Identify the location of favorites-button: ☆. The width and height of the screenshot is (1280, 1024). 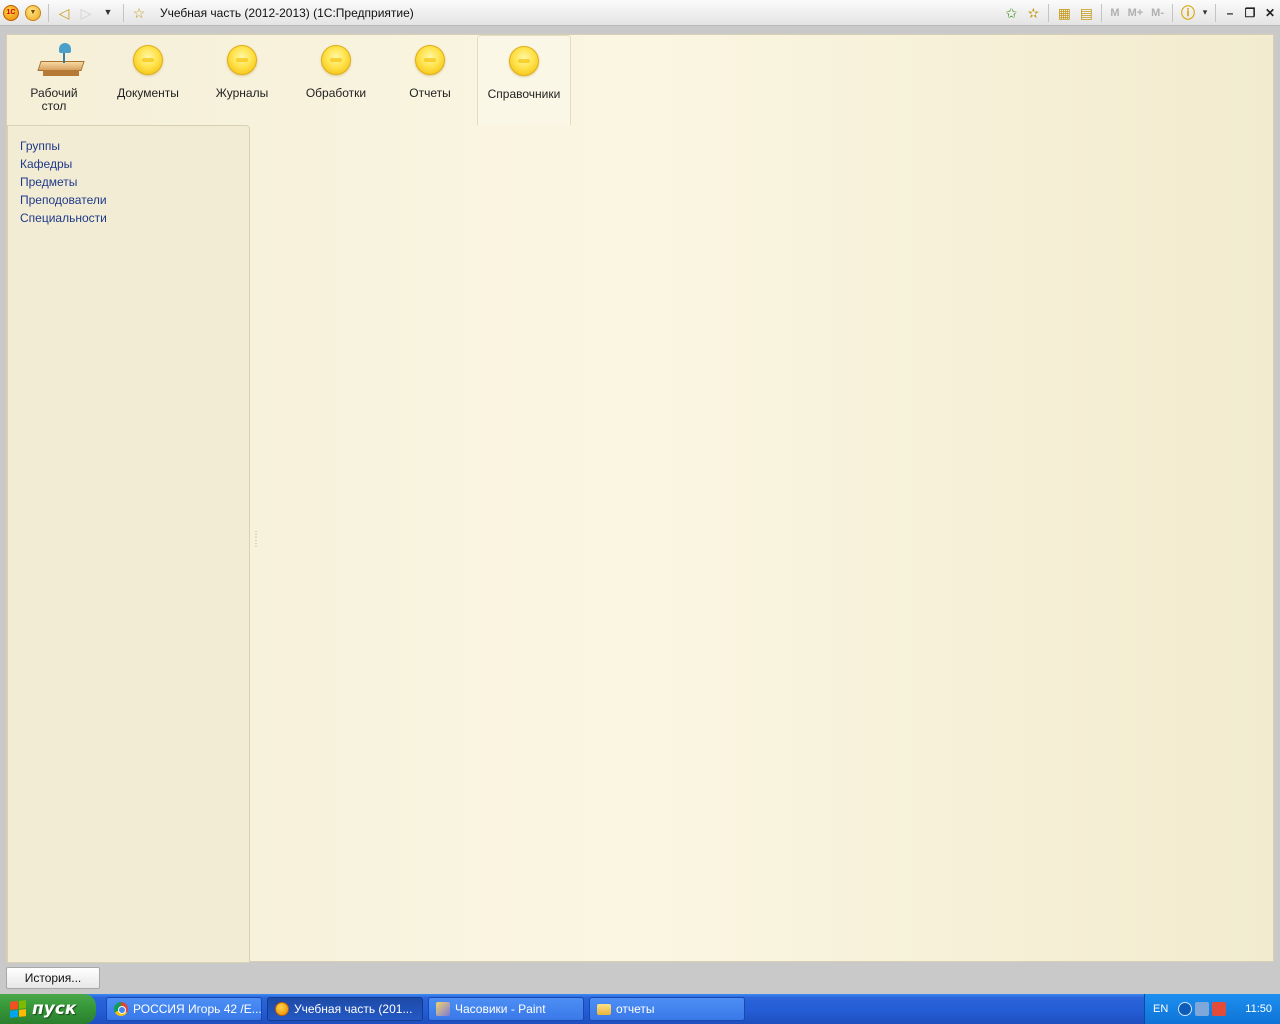
(139, 13).